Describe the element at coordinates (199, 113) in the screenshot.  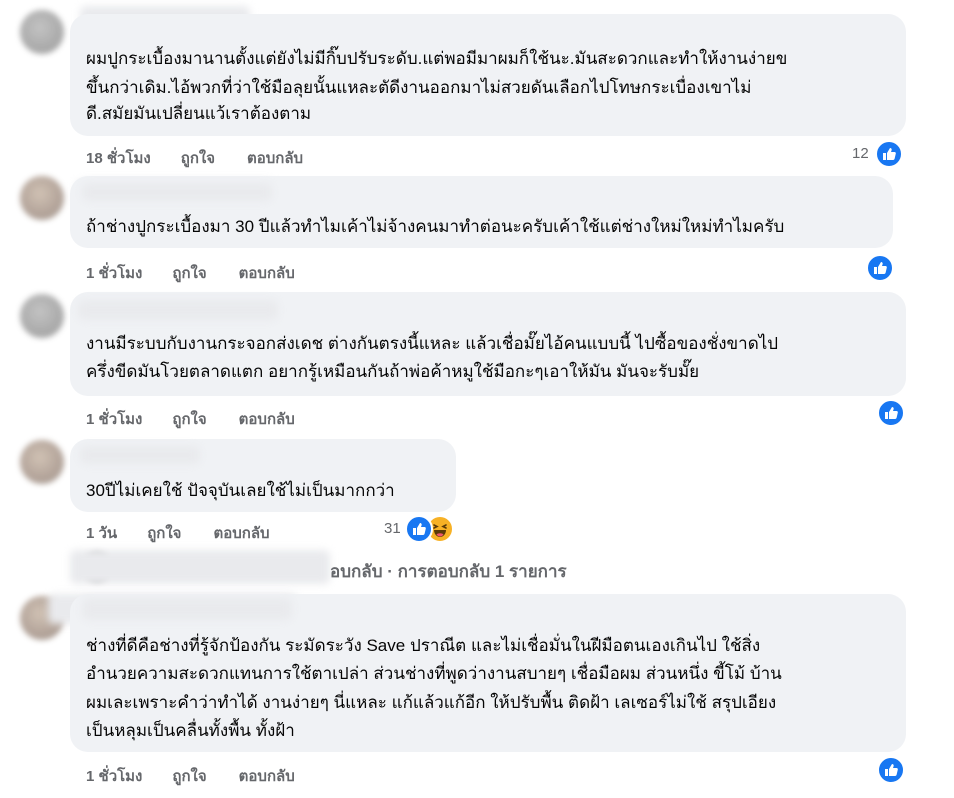
I see `comment-text-line: ดี.สมัยมันเปลี่ยนแว้เราต้องตาม` at that location.